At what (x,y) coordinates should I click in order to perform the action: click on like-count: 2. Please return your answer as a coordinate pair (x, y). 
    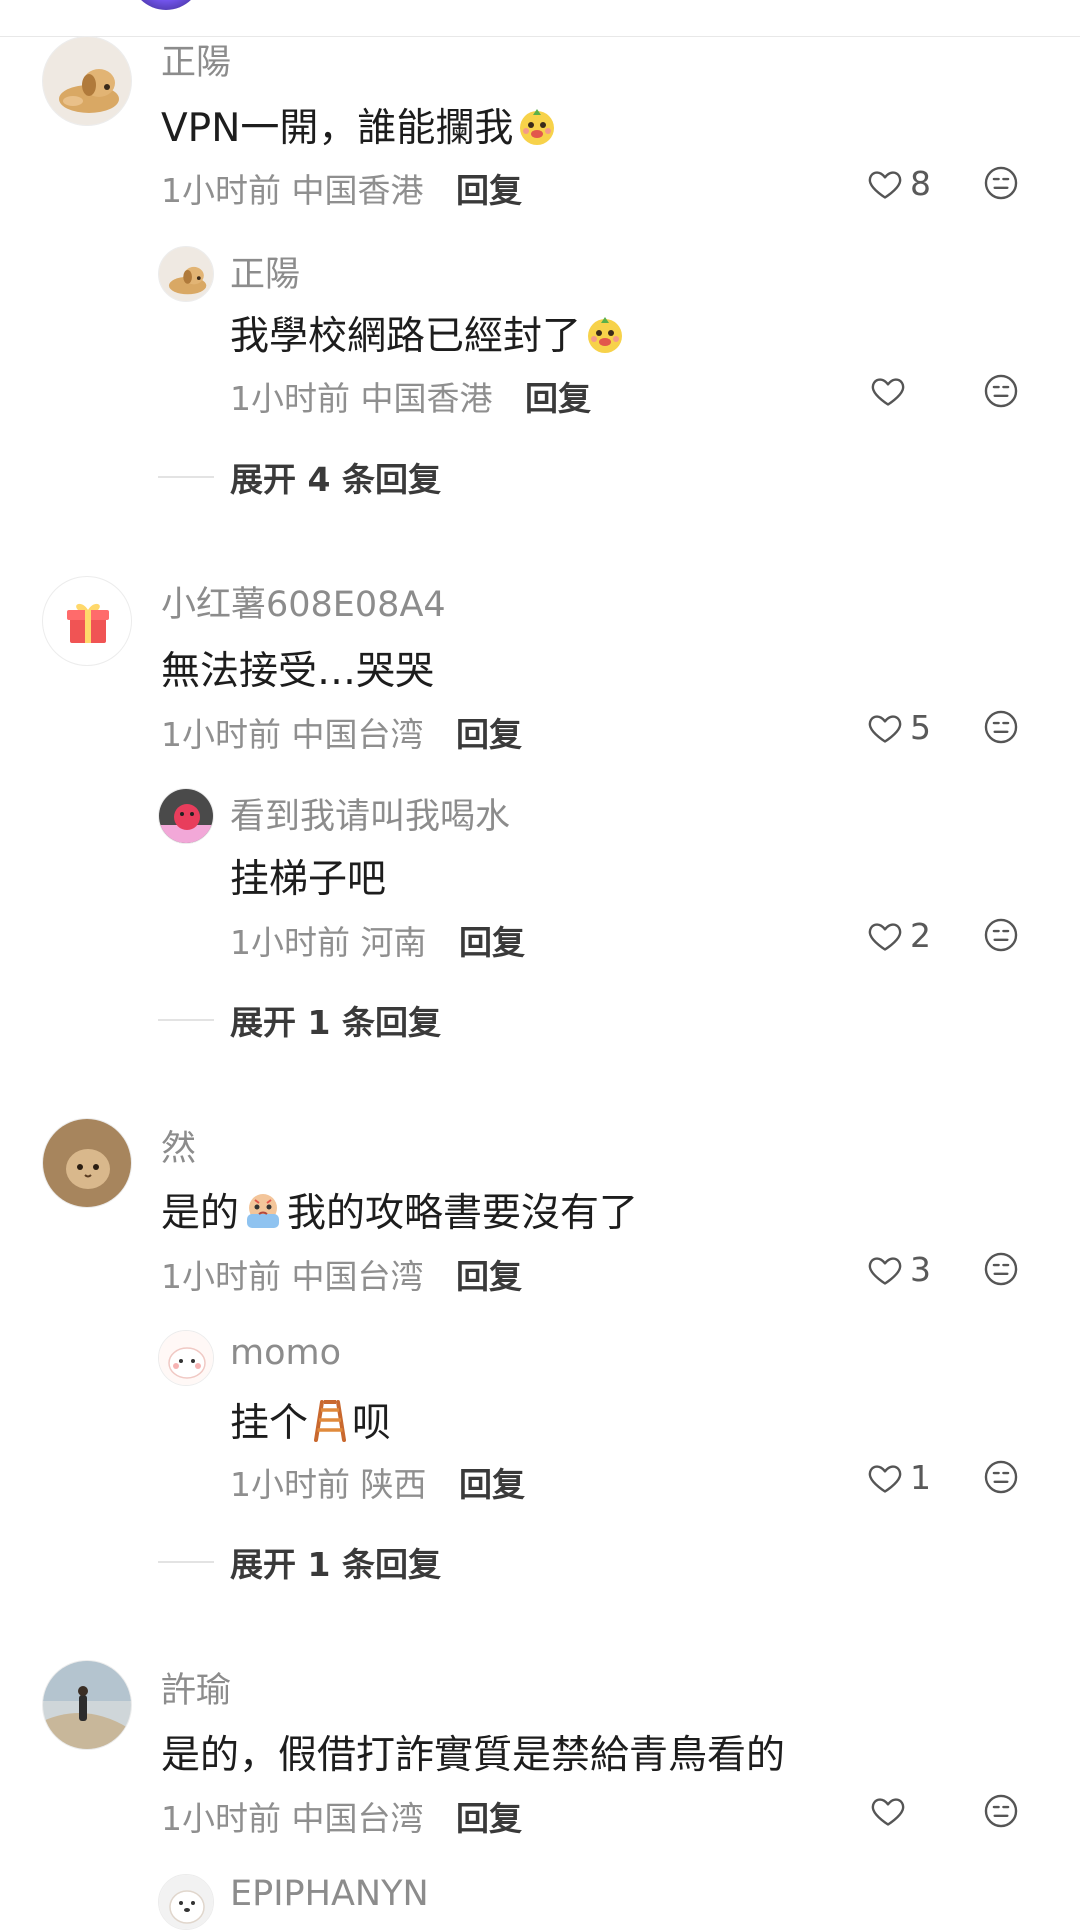
    Looking at the image, I should click on (920, 935).